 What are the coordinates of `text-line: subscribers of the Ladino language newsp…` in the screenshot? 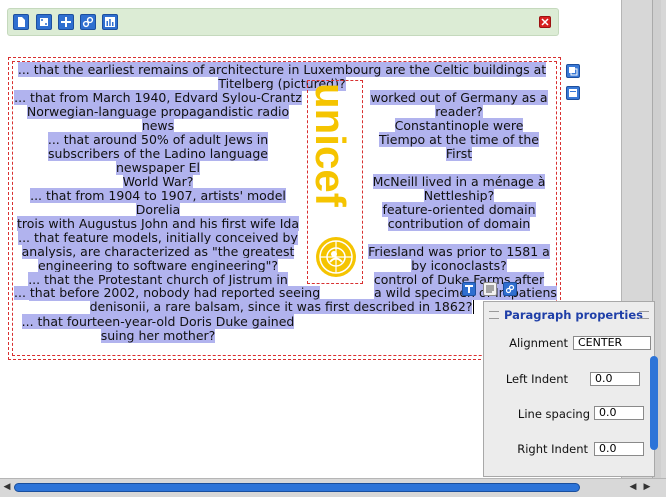 It's located at (158, 160).